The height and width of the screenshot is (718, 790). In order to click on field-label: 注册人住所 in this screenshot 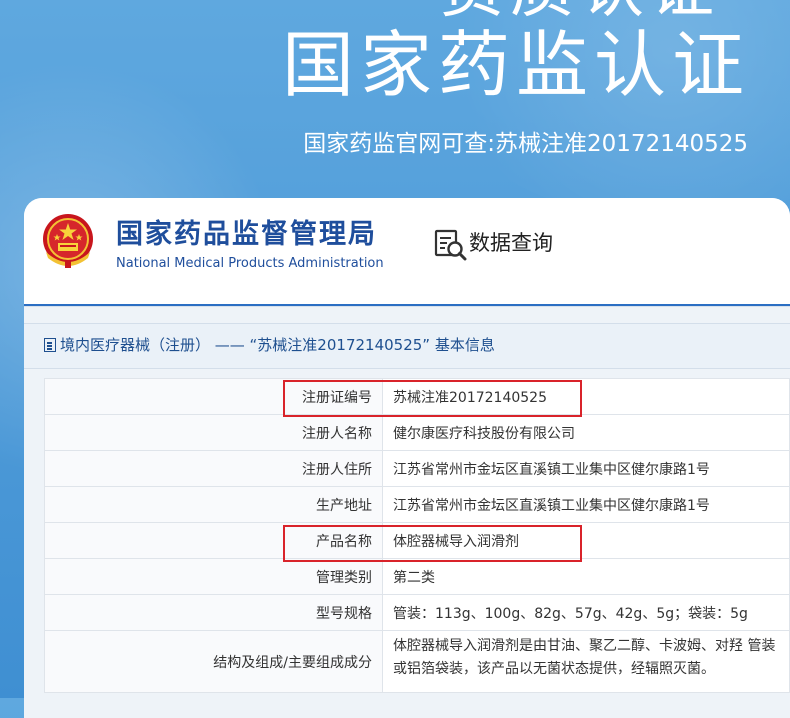, I will do `click(213, 468)`.